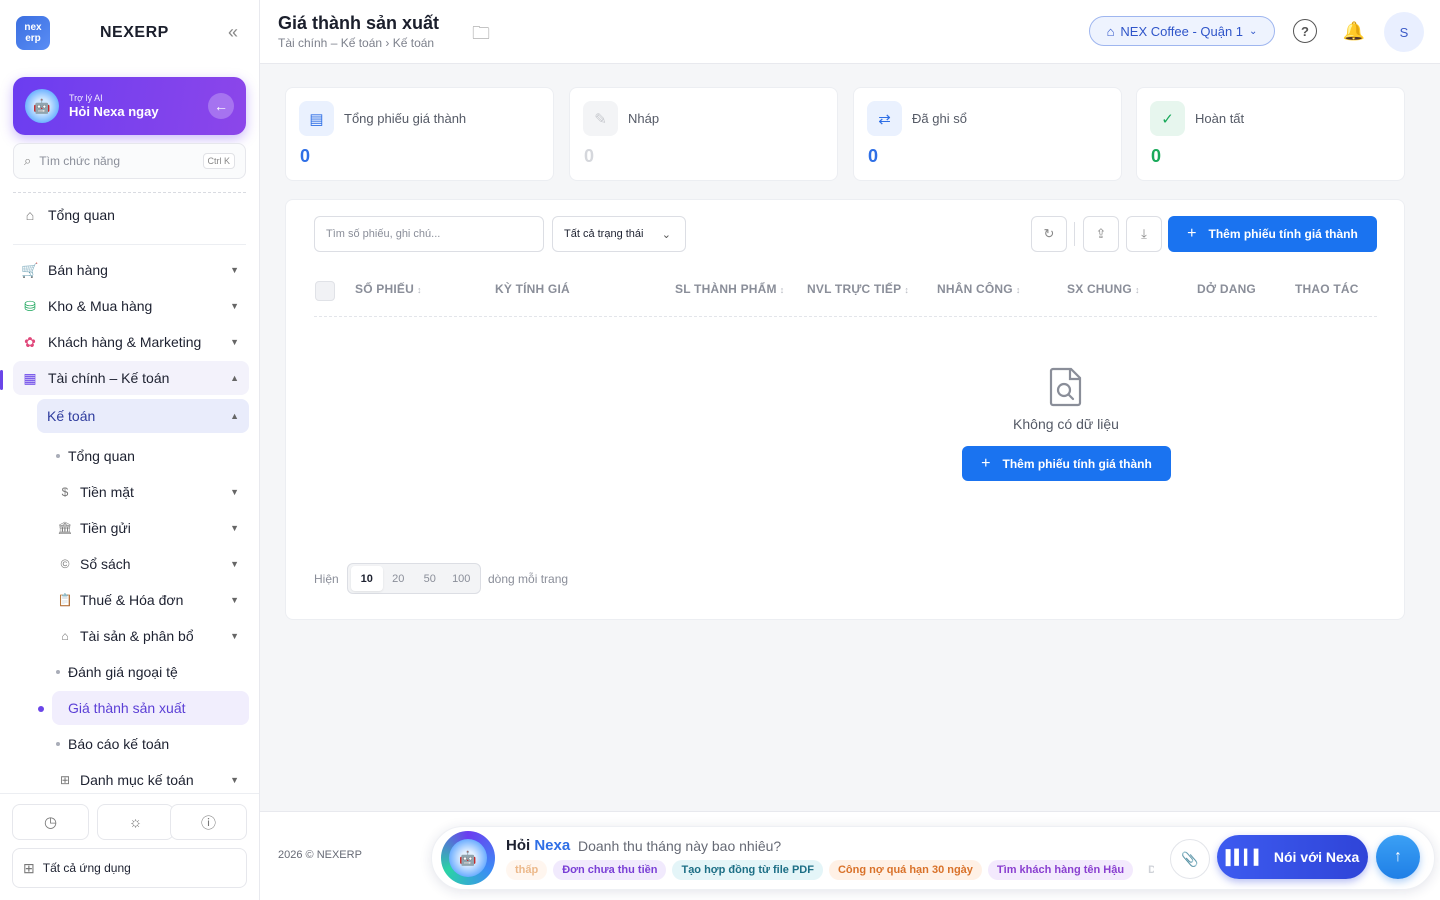 This screenshot has width=1440, height=900. I want to click on sidebar-leaf-label: Tiền gửi, so click(105, 528).